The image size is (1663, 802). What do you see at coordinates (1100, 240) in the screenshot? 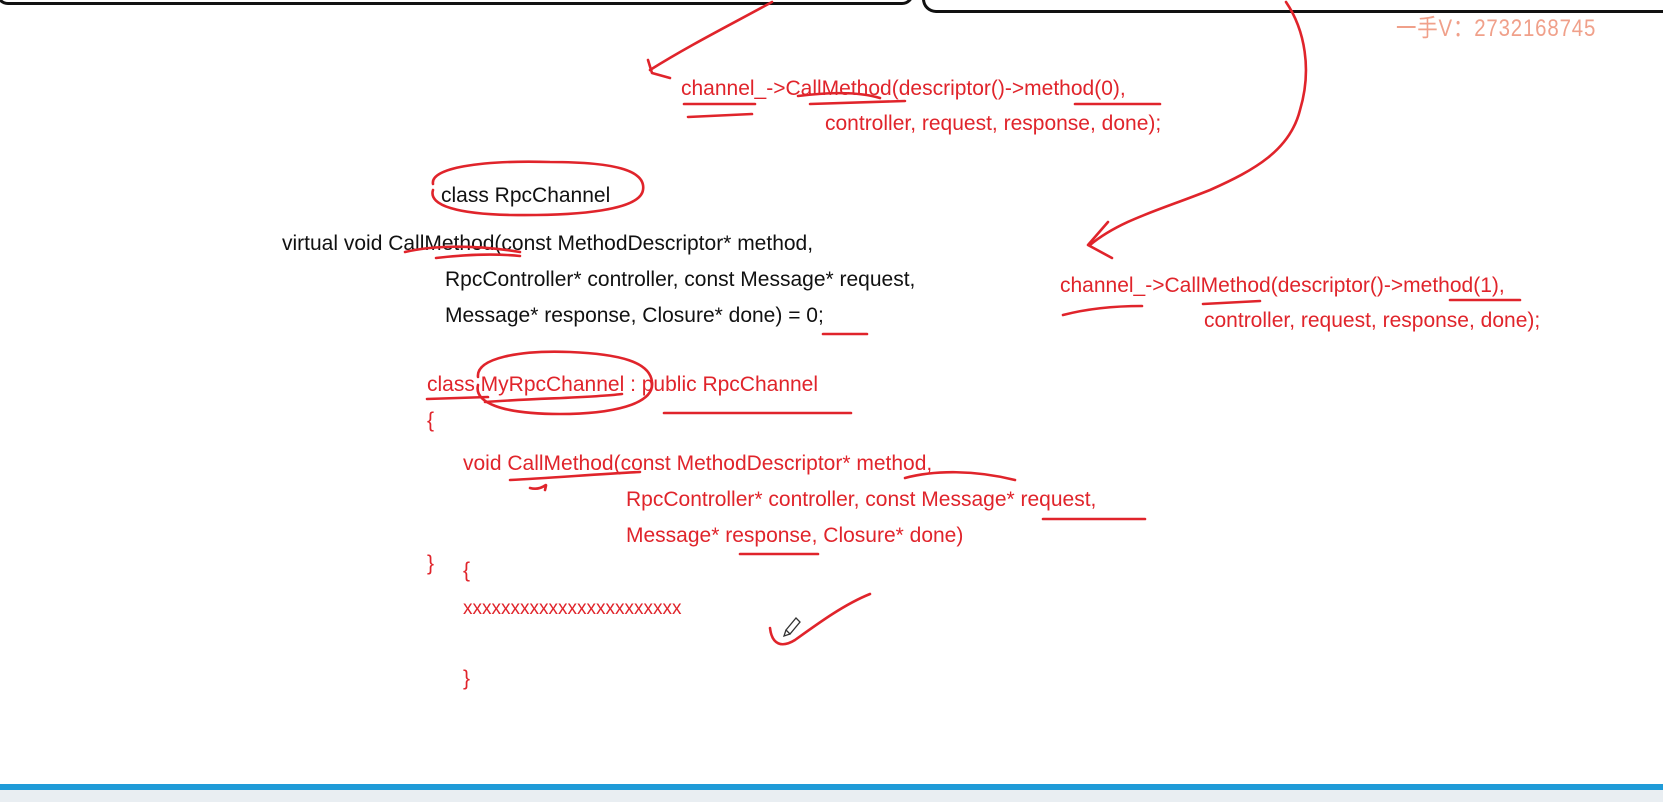
I see `arrow-head-right` at bounding box center [1100, 240].